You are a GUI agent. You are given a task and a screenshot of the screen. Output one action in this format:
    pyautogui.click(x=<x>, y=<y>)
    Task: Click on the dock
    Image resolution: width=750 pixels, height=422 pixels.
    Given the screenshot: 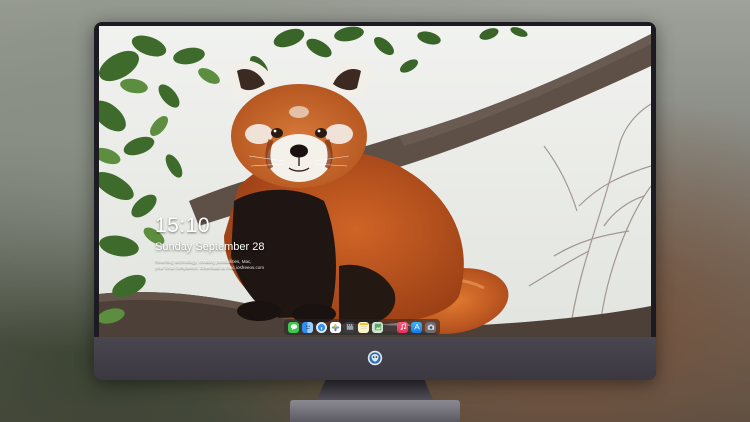 What is the action you would take?
    pyautogui.click(x=362, y=327)
    